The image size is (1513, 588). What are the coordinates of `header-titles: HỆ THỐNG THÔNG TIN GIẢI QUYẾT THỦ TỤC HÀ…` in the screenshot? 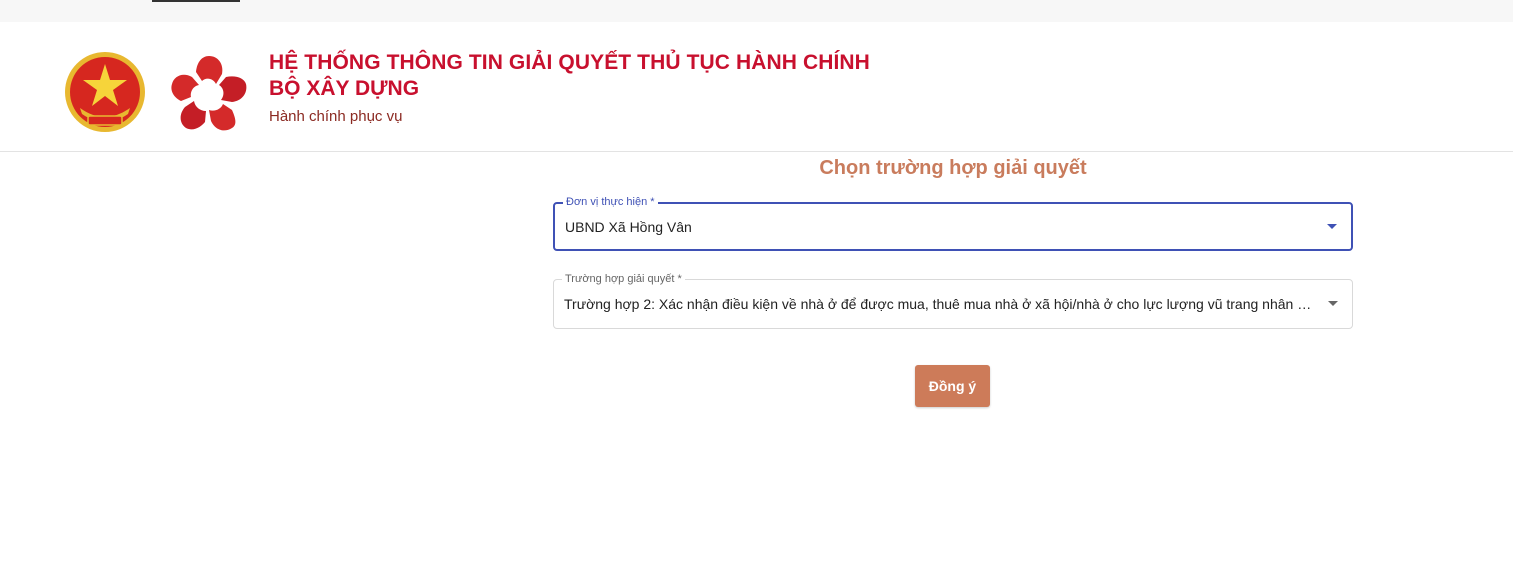 It's located at (569, 88).